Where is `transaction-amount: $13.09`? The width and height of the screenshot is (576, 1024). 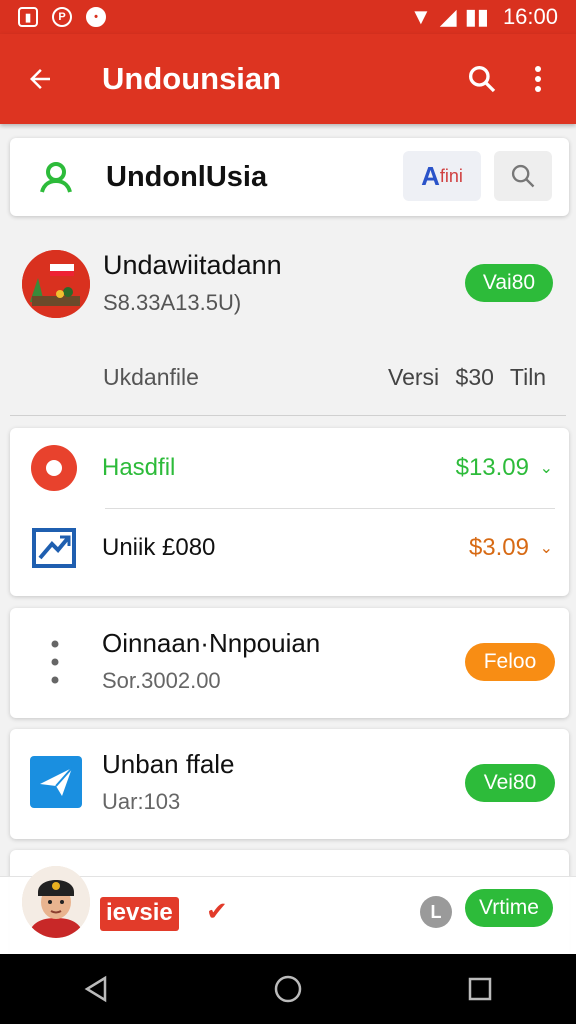 transaction-amount: $13.09 is located at coordinates (492, 467).